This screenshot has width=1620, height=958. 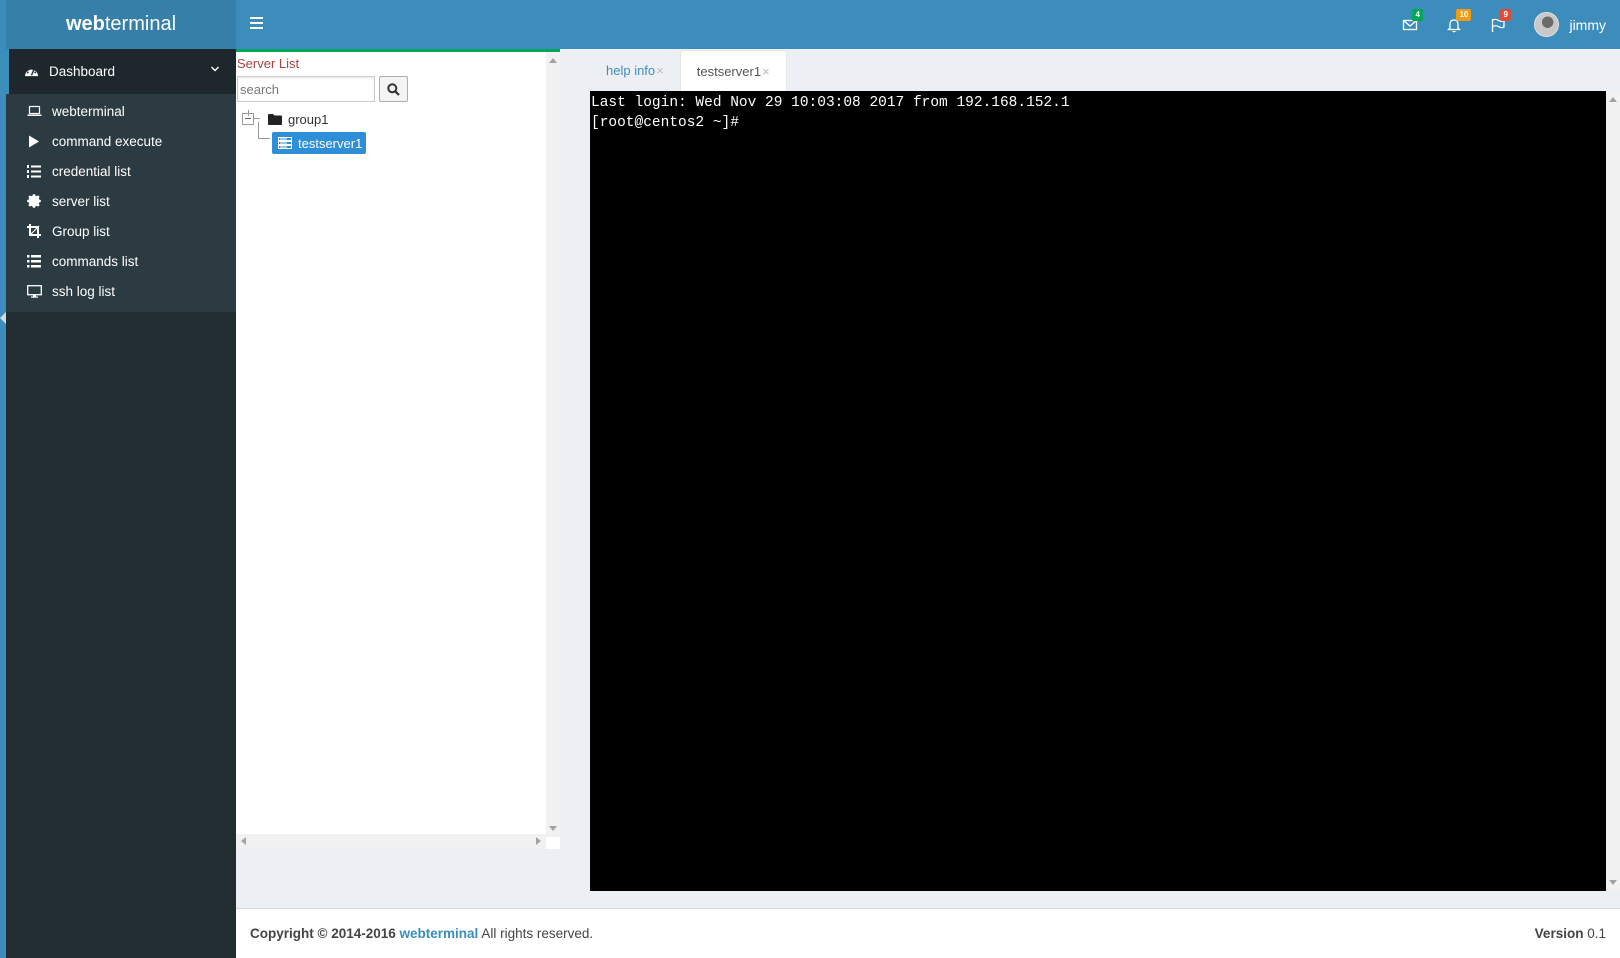 I want to click on sidebar-item-group-list: Group list, so click(x=121, y=231).